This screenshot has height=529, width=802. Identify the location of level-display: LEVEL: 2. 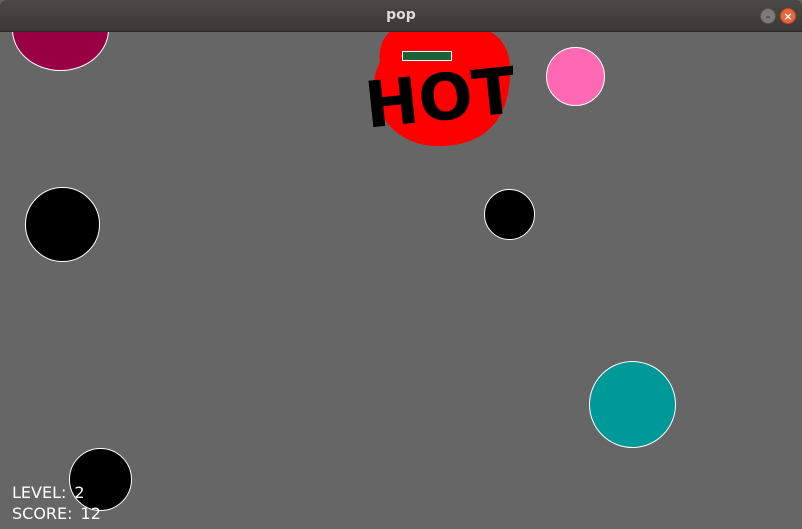
(48, 493).